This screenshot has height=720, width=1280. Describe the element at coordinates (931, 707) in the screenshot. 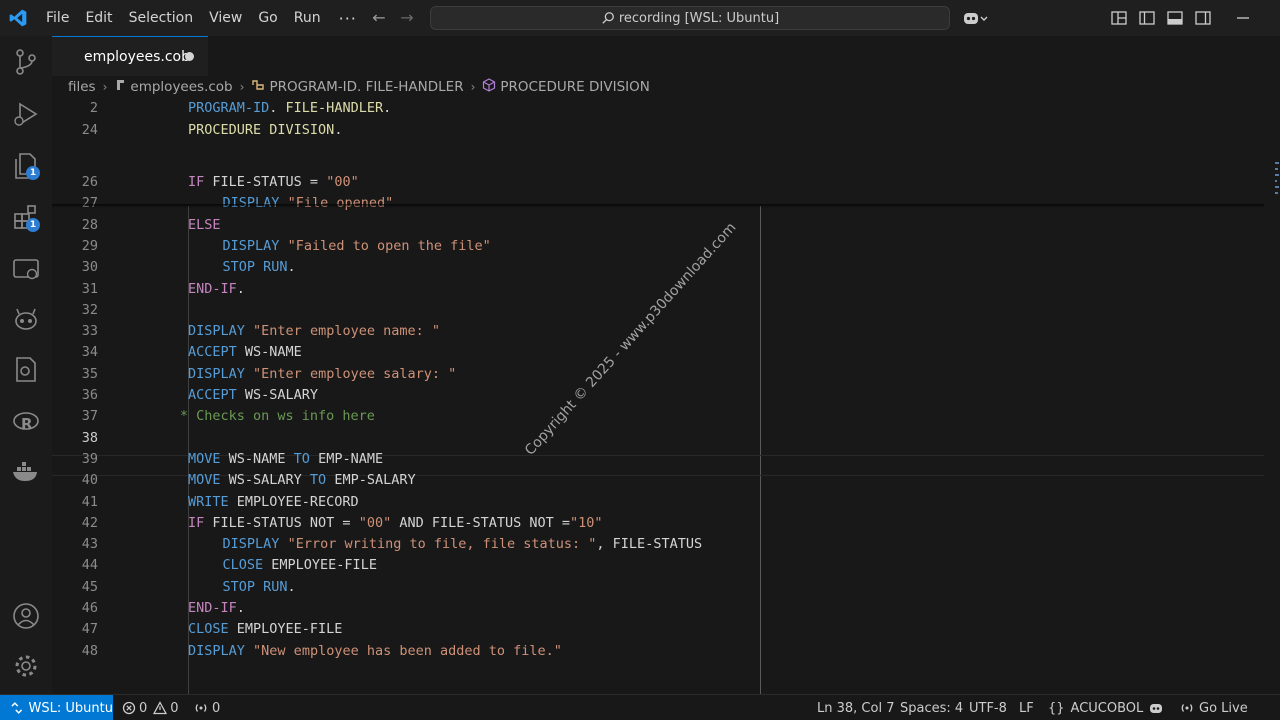

I see `indentation: Spaces: 4` at that location.